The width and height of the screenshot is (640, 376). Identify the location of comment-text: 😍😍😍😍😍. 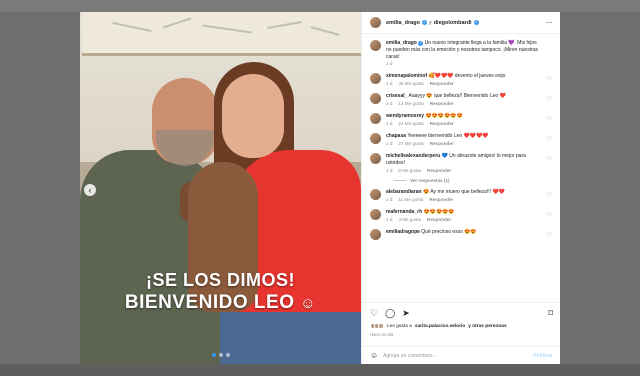
(439, 211).